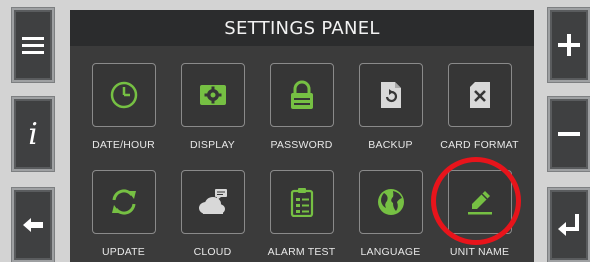 This screenshot has width=590, height=262. I want to click on tile-label: UNIT NAME, so click(479, 252).